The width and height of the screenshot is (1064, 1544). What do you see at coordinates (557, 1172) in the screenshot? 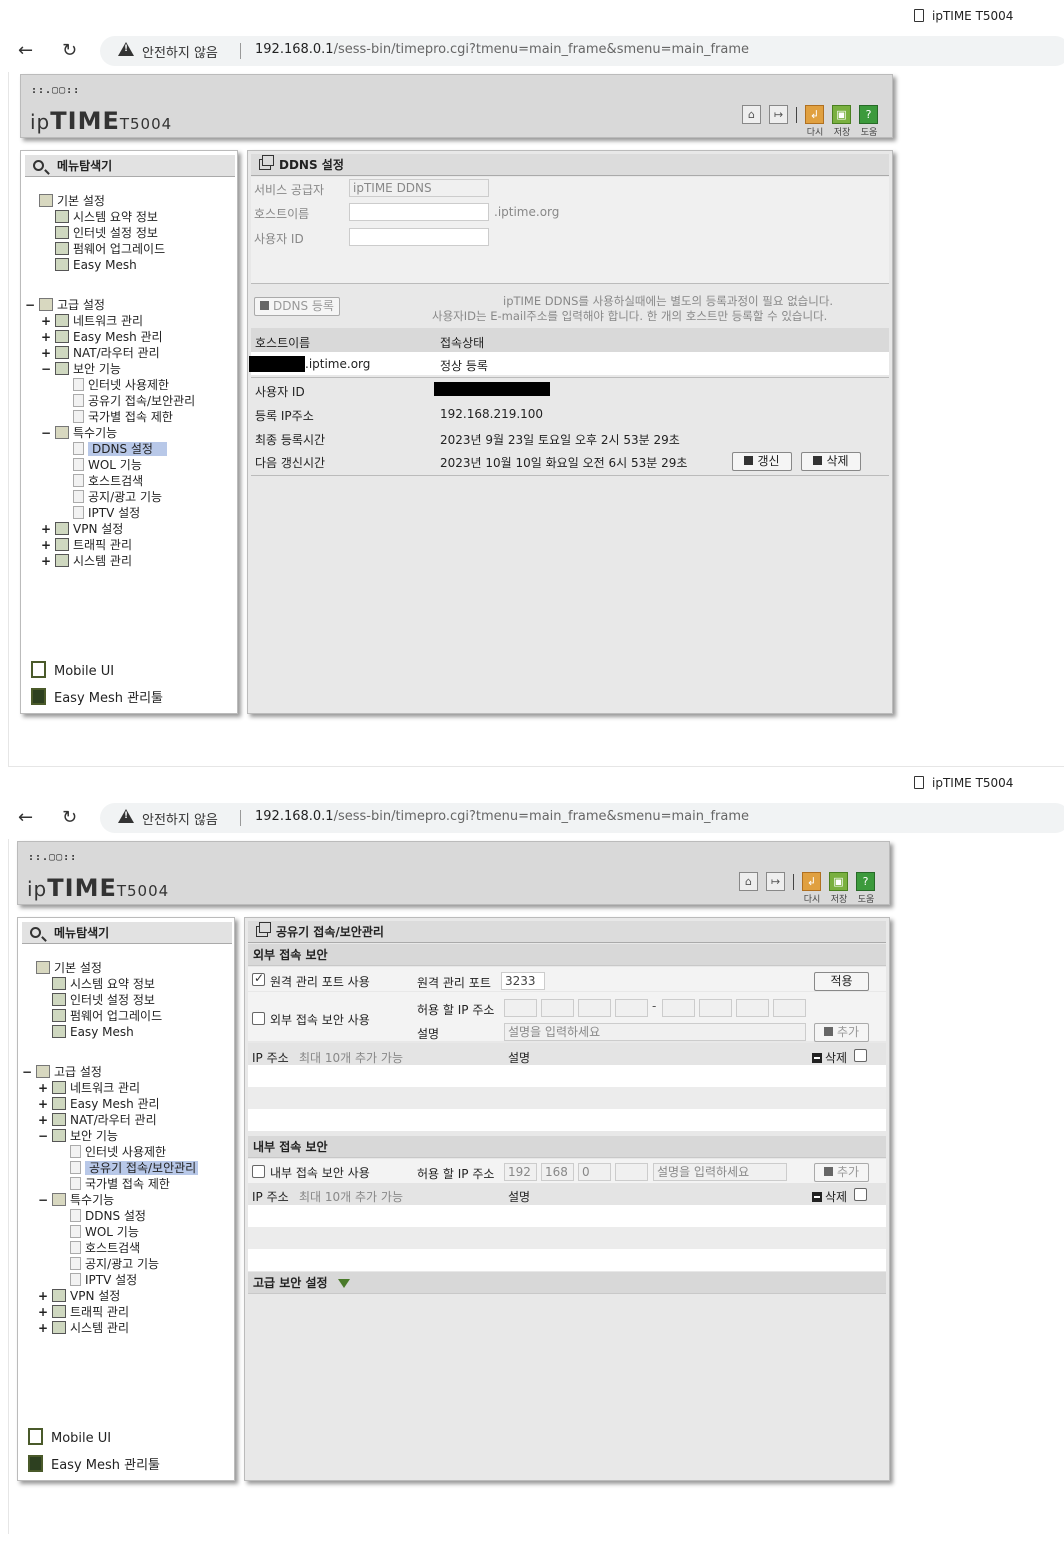
I see `int-ip-2: 168` at bounding box center [557, 1172].